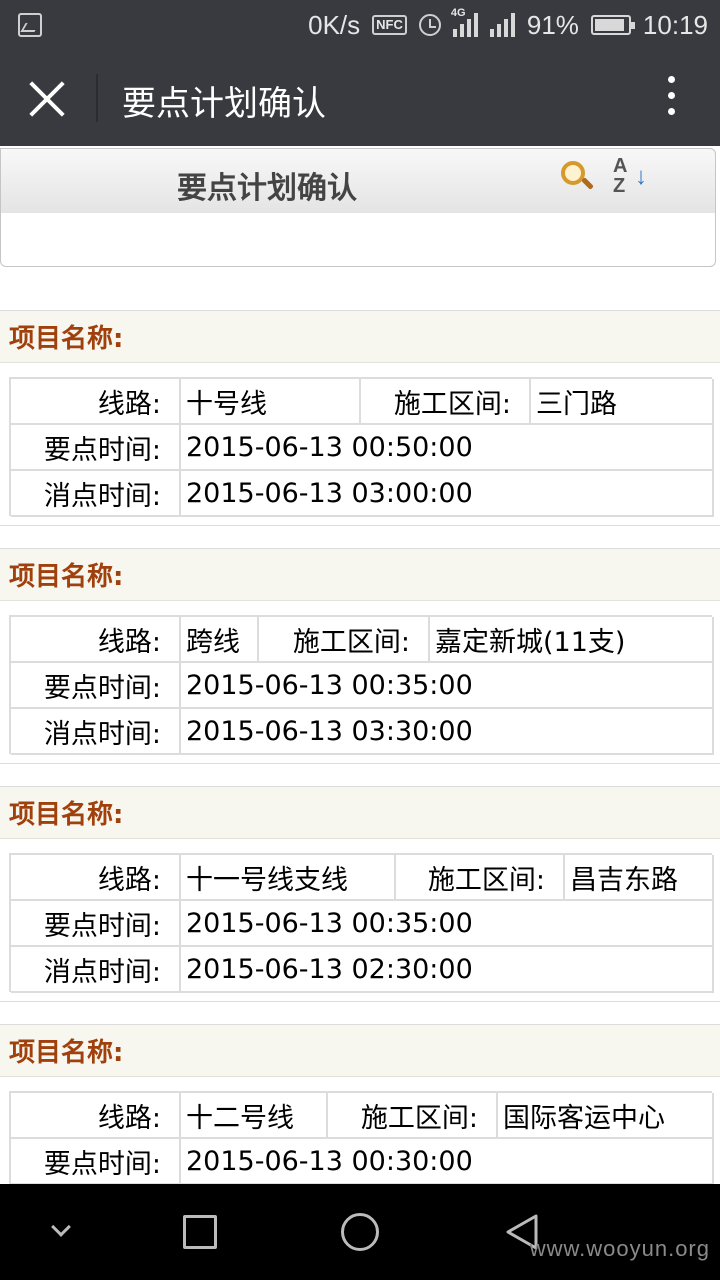 The height and width of the screenshot is (1280, 720). What do you see at coordinates (552, 24) in the screenshot?
I see `battery-percent: 91%` at bounding box center [552, 24].